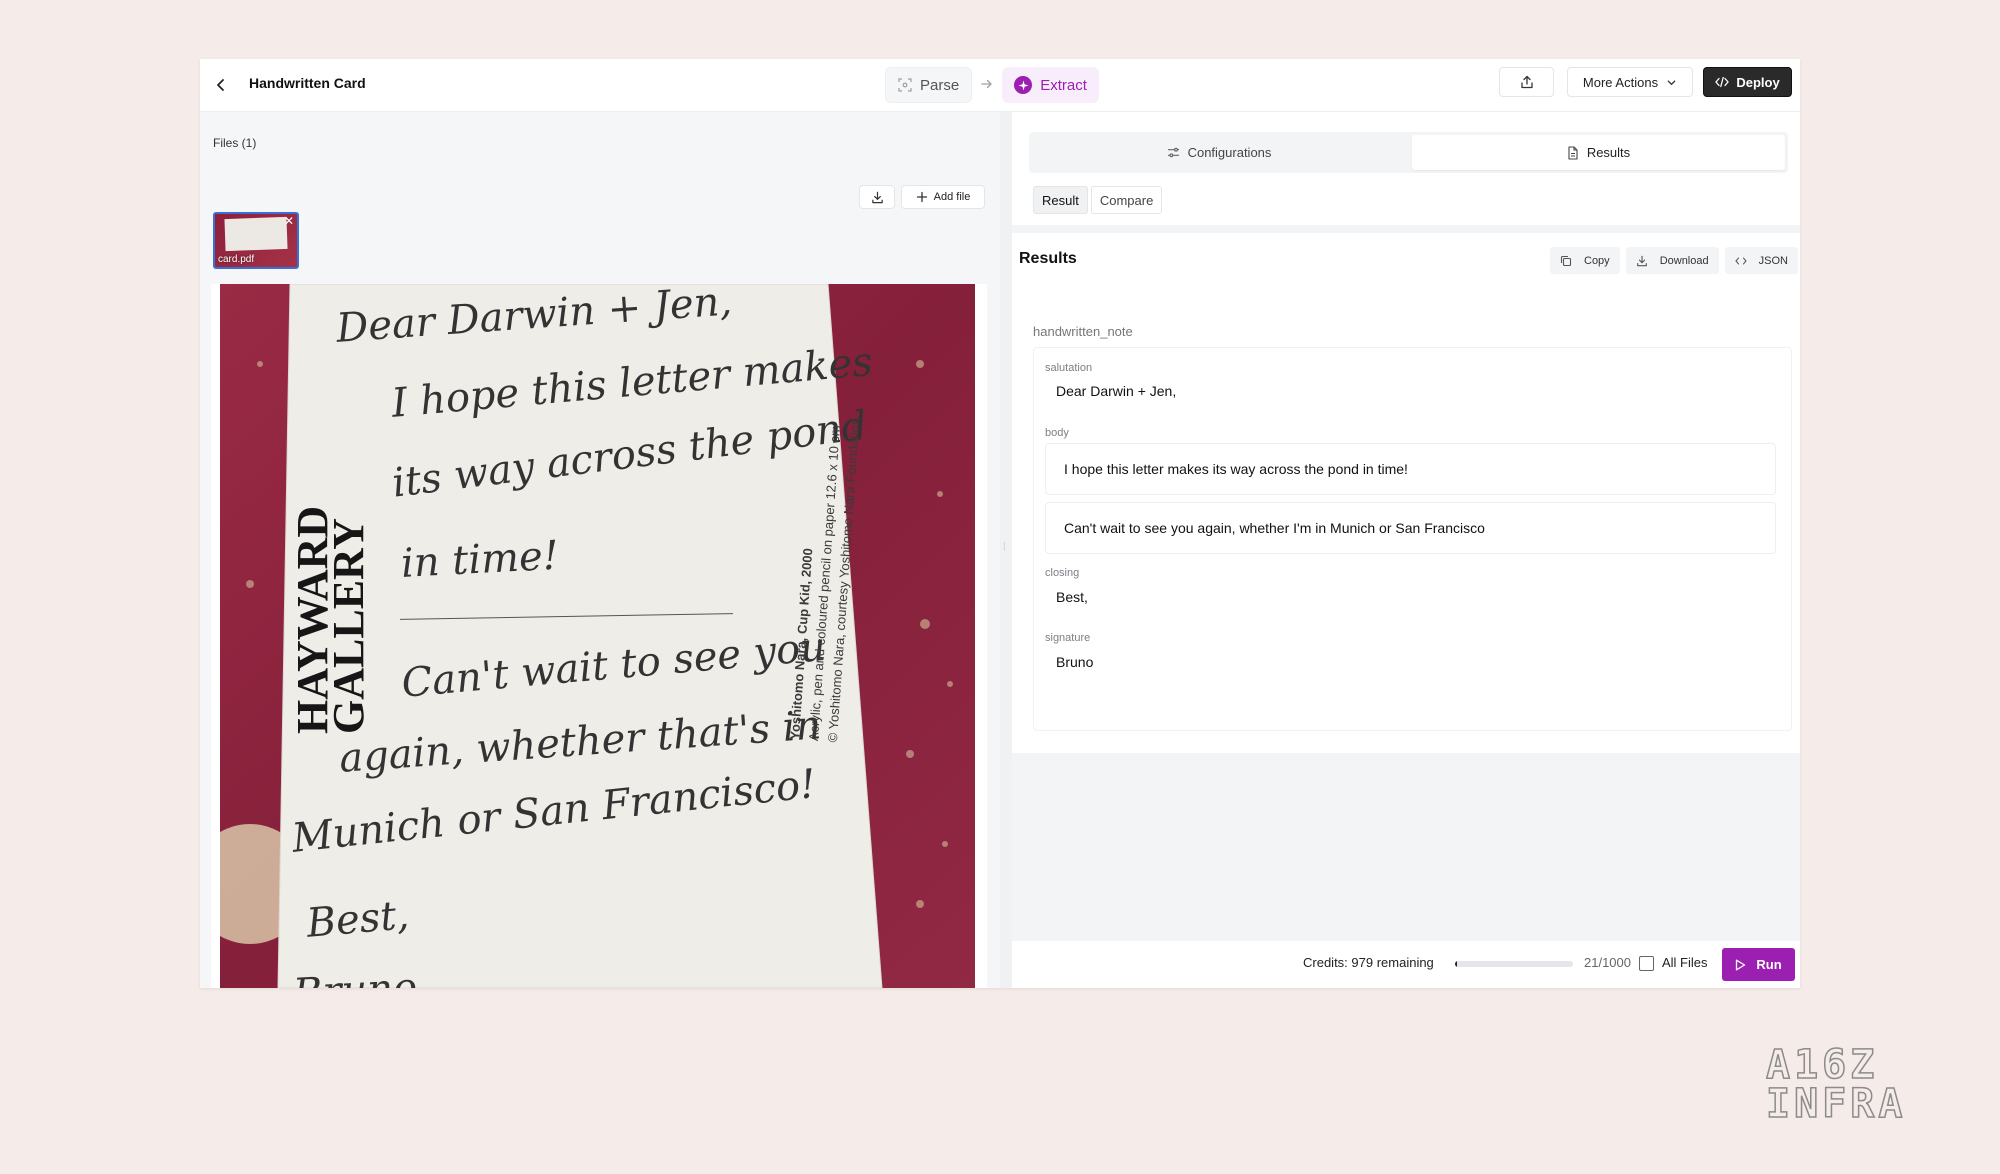 The width and height of the screenshot is (2000, 1174). Describe the element at coordinates (289, 221) in the screenshot. I see `close-icon: ✕` at that location.